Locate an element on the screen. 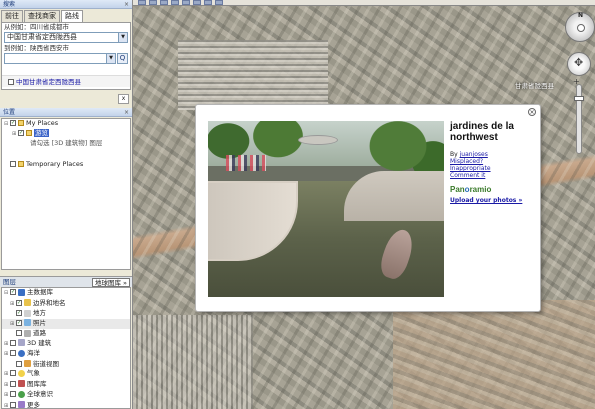 This screenshot has height=409, width=595. photo-people is located at coordinates (246, 163).